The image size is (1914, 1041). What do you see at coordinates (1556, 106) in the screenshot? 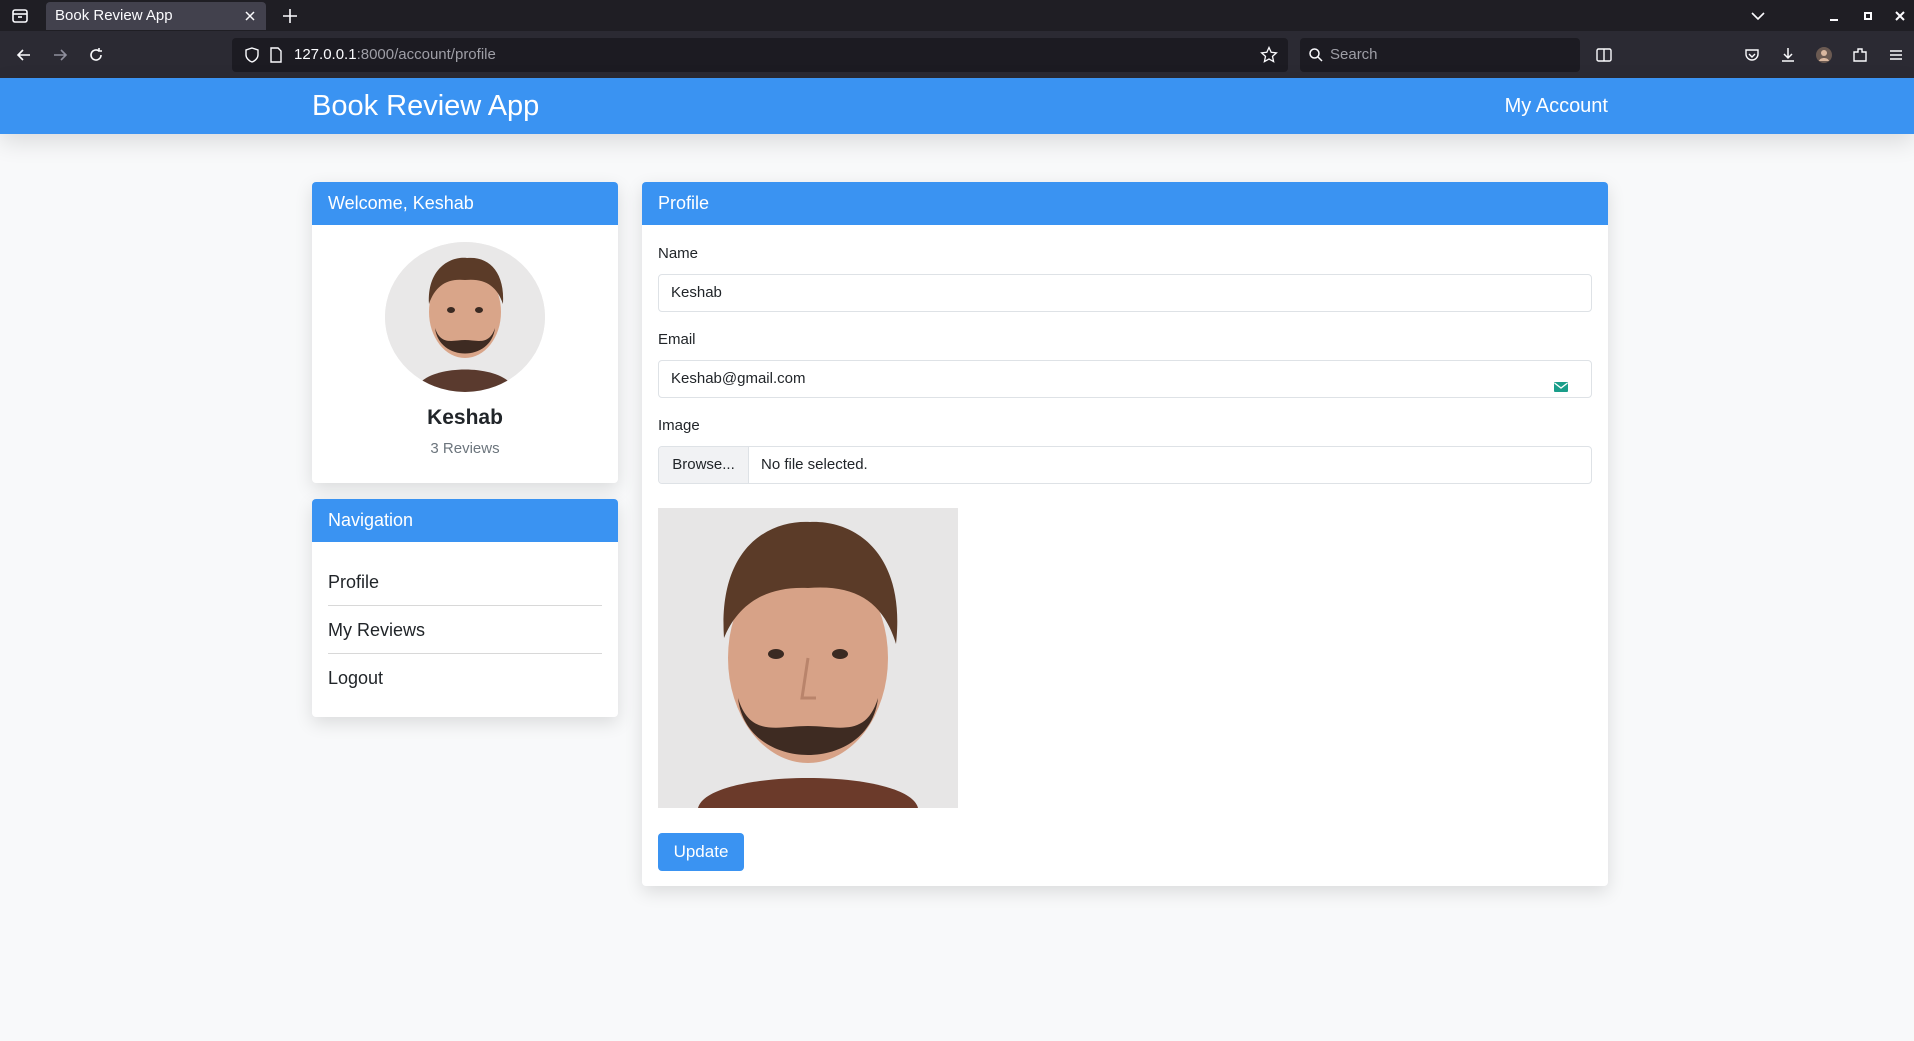
I see `my-account-link: My Account` at bounding box center [1556, 106].